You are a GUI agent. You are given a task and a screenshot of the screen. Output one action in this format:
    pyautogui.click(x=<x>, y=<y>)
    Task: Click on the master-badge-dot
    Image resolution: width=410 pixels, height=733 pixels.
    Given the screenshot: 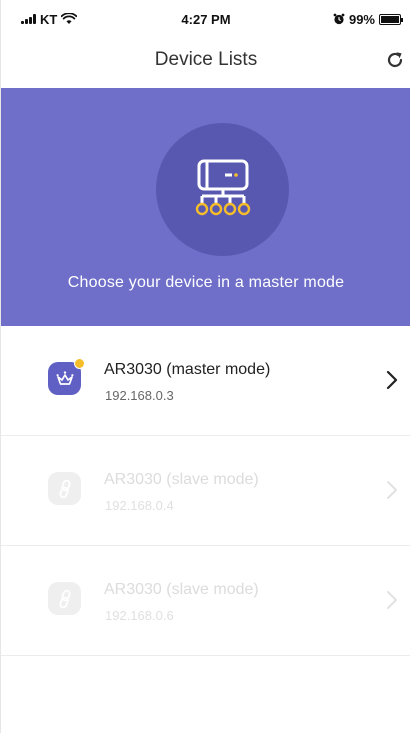 What is the action you would take?
    pyautogui.click(x=79, y=363)
    